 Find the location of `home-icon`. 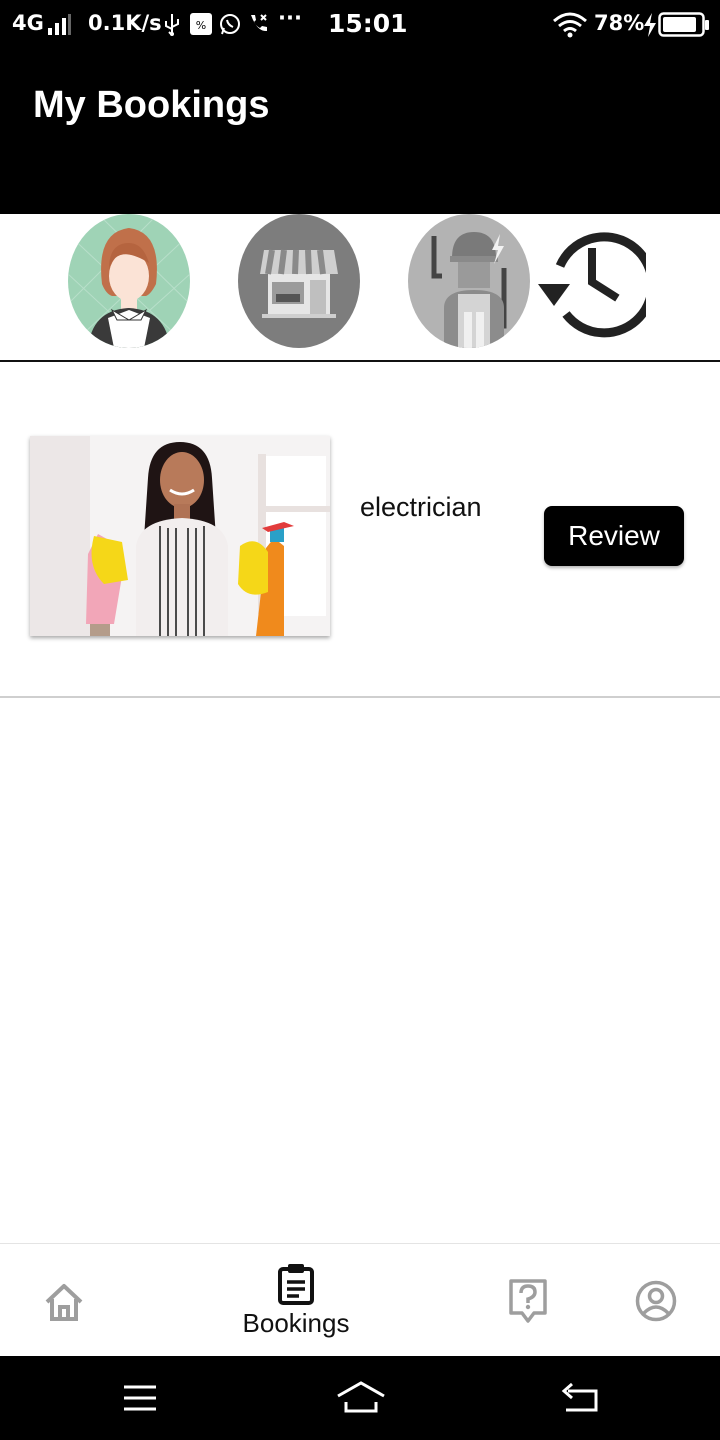

home-icon is located at coordinates (64, 1302).